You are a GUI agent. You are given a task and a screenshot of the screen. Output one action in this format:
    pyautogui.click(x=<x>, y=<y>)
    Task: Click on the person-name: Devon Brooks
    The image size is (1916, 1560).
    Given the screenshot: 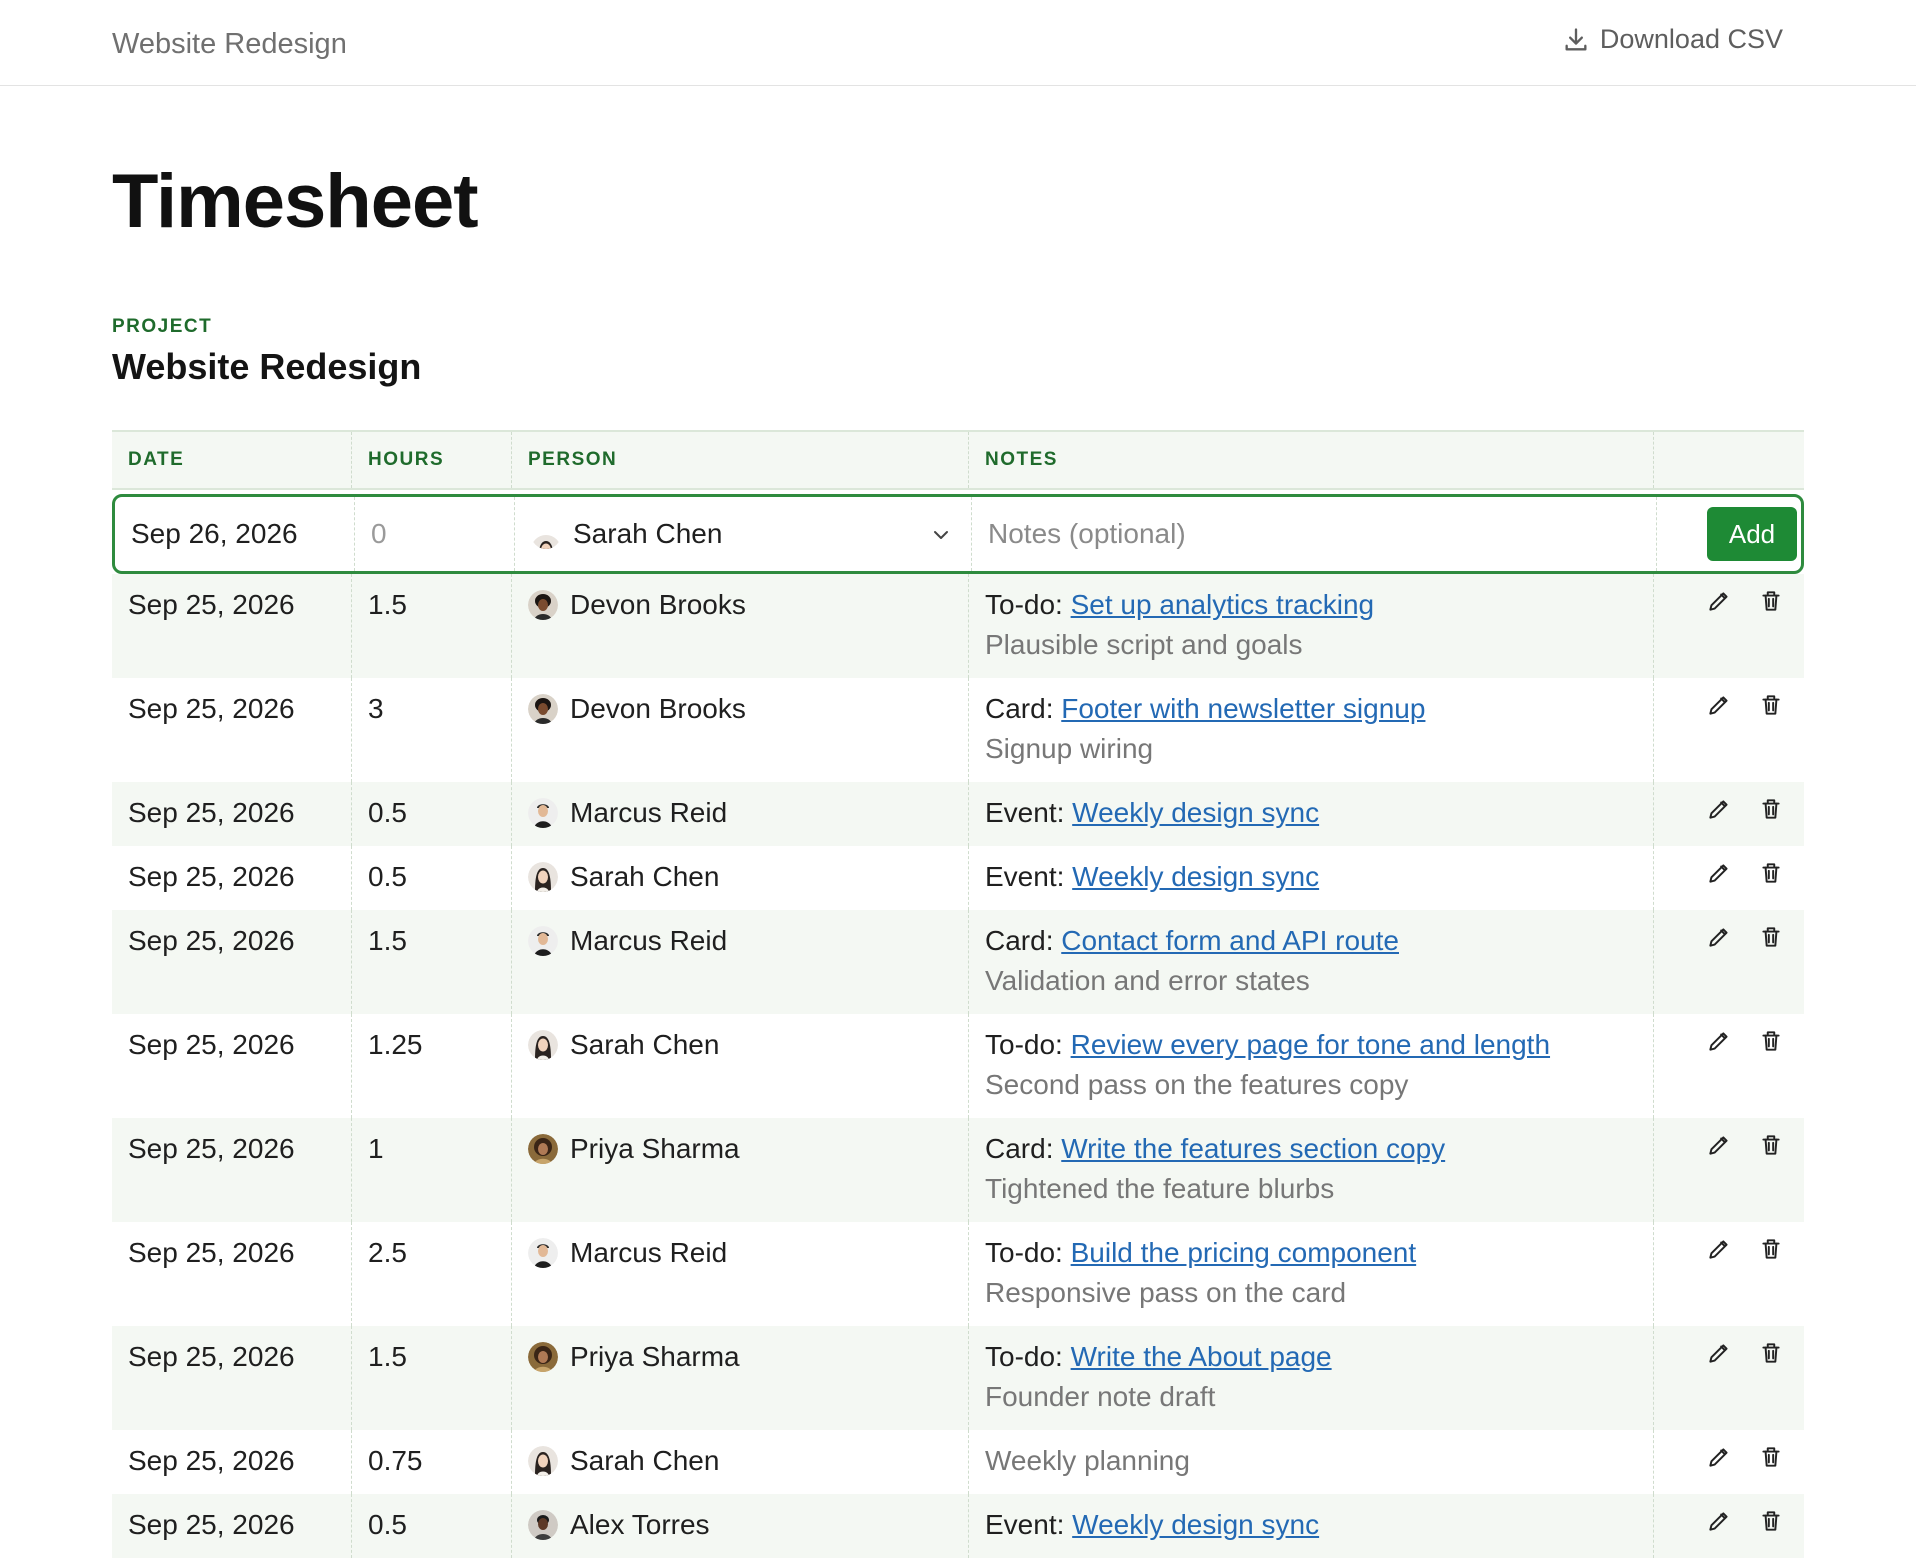 What is the action you would take?
    pyautogui.click(x=658, y=708)
    